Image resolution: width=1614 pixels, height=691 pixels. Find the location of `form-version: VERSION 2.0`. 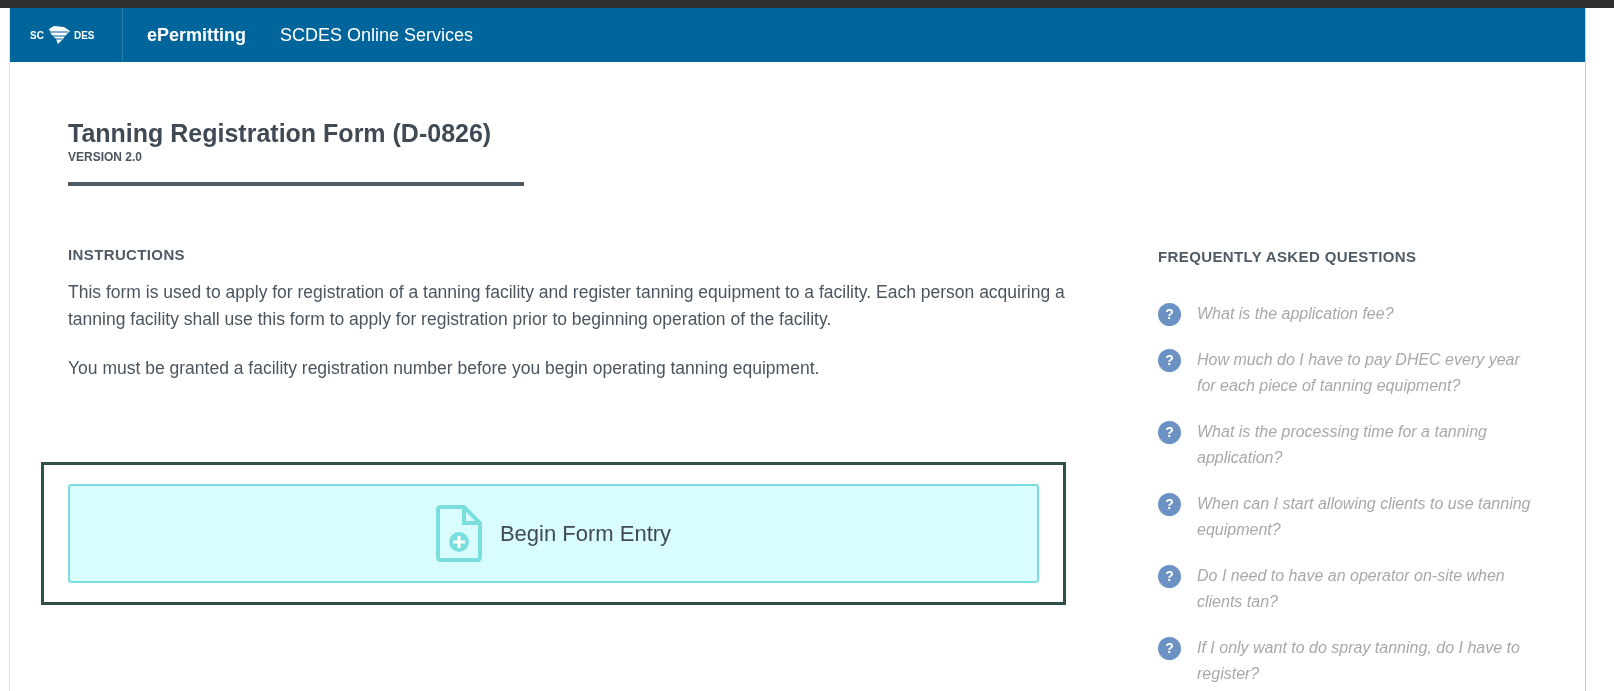

form-version: VERSION 2.0 is located at coordinates (106, 157).